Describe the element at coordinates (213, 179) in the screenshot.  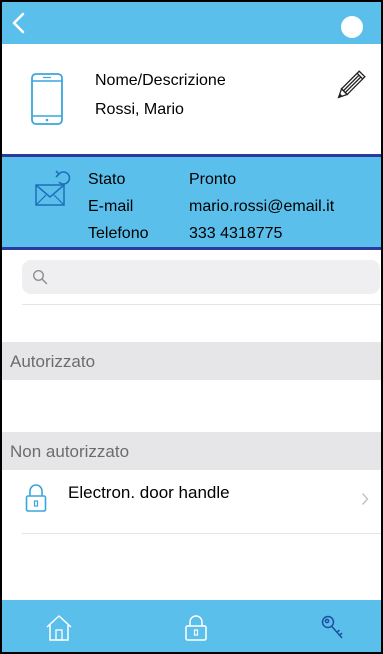
I see `info-value-stato: Pronto` at that location.